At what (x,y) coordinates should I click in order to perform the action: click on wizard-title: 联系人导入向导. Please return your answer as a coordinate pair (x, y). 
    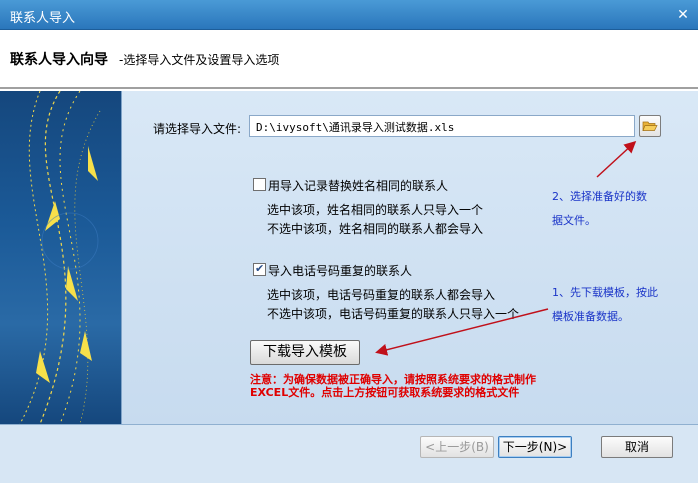
    Looking at the image, I should click on (59, 60).